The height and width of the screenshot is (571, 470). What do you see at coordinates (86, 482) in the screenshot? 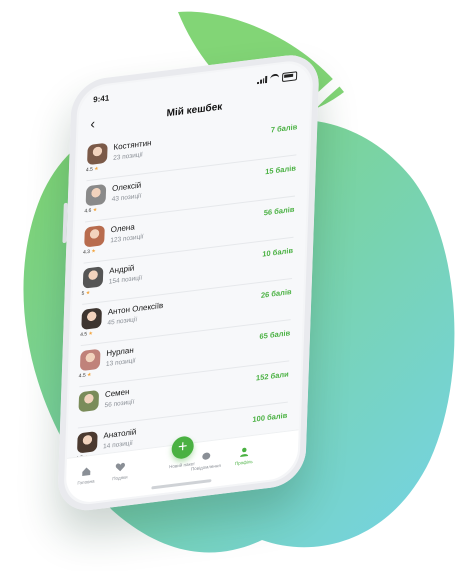
I see `tab-label: Головна` at bounding box center [86, 482].